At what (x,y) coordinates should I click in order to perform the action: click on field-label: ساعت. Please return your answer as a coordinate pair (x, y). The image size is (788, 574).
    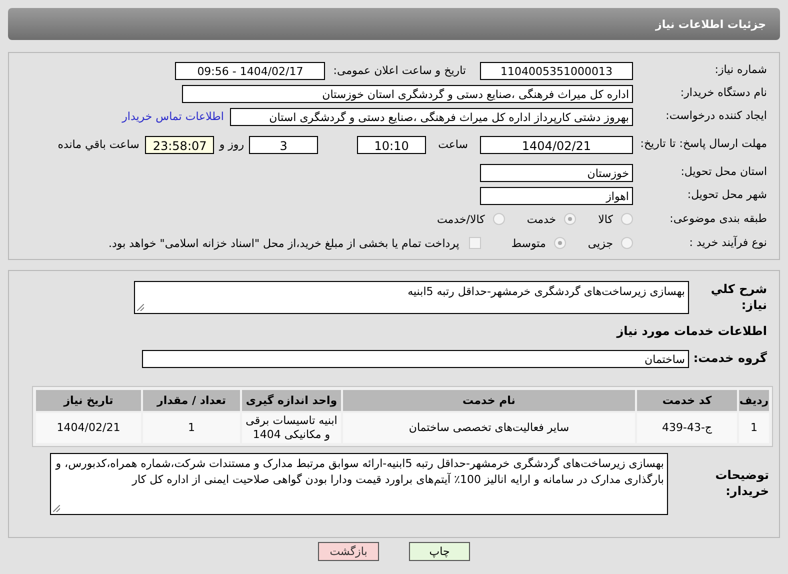
    Looking at the image, I should click on (453, 144).